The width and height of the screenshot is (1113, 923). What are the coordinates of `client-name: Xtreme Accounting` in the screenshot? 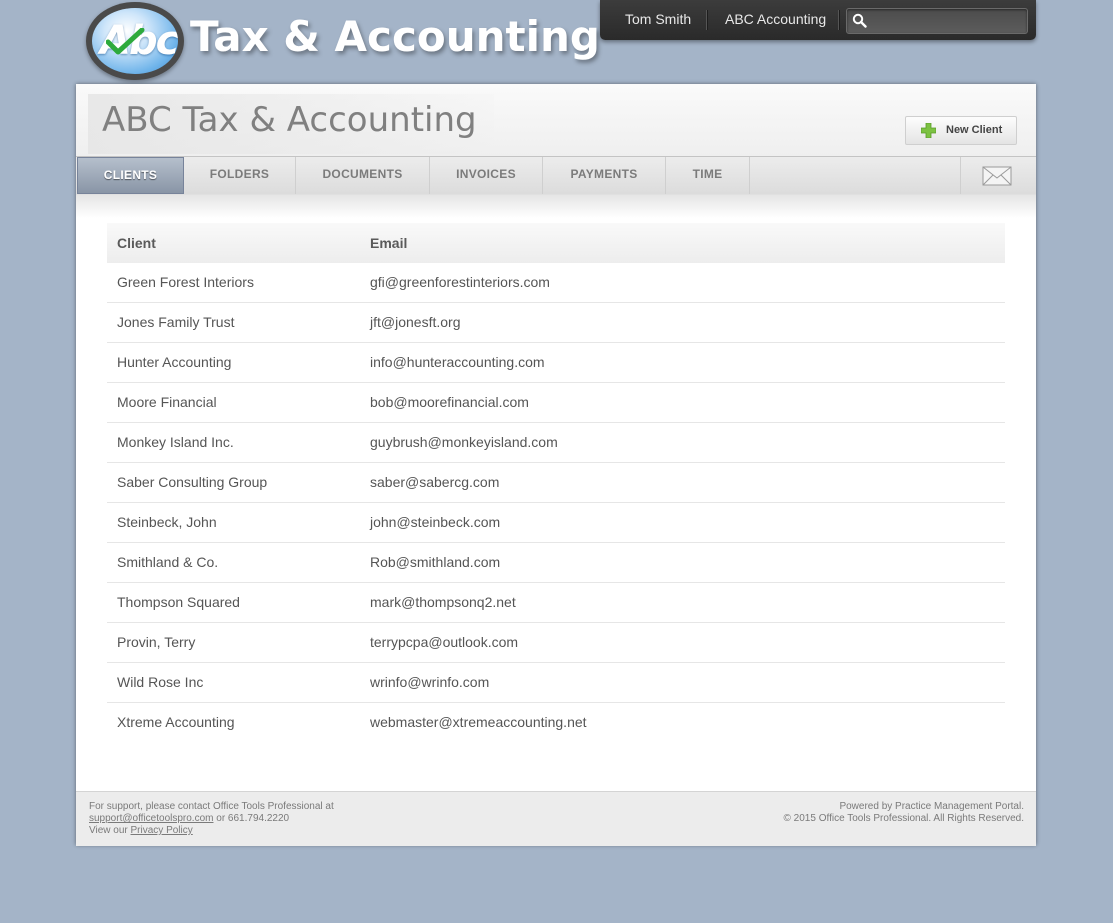 It's located at (176, 722).